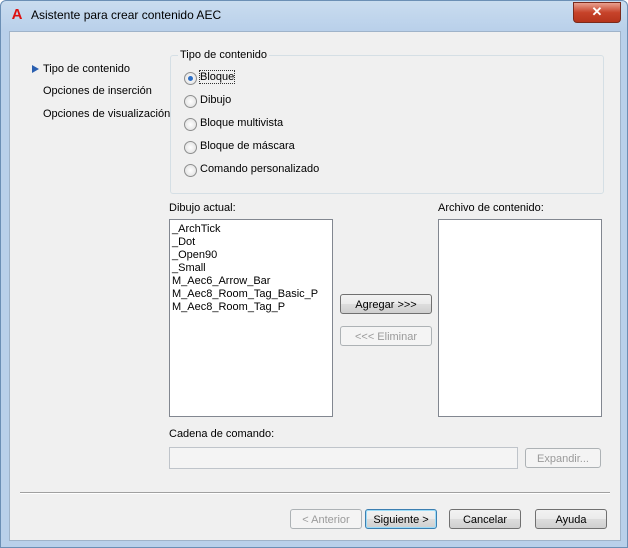  What do you see at coordinates (386, 336) in the screenshot?
I see `remove-button: <<< Eliminar` at bounding box center [386, 336].